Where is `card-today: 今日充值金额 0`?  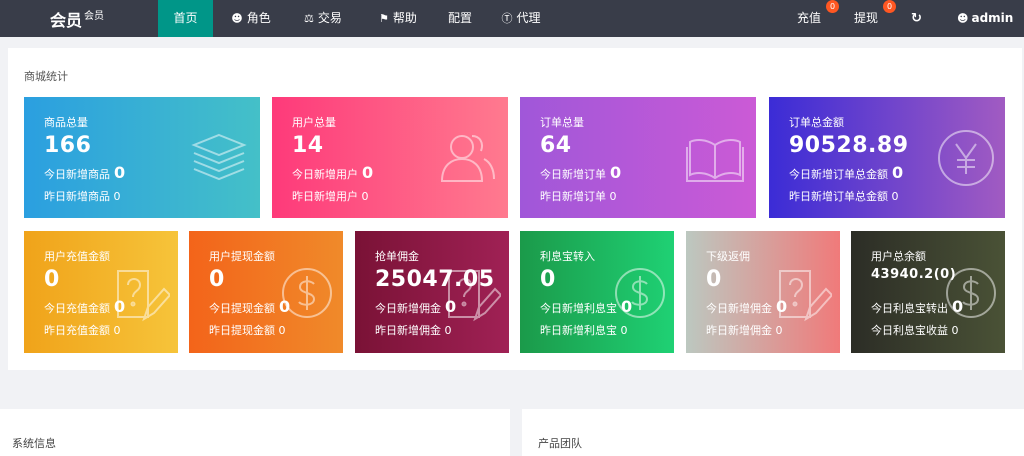 card-today: 今日充值金额 0 is located at coordinates (84, 306).